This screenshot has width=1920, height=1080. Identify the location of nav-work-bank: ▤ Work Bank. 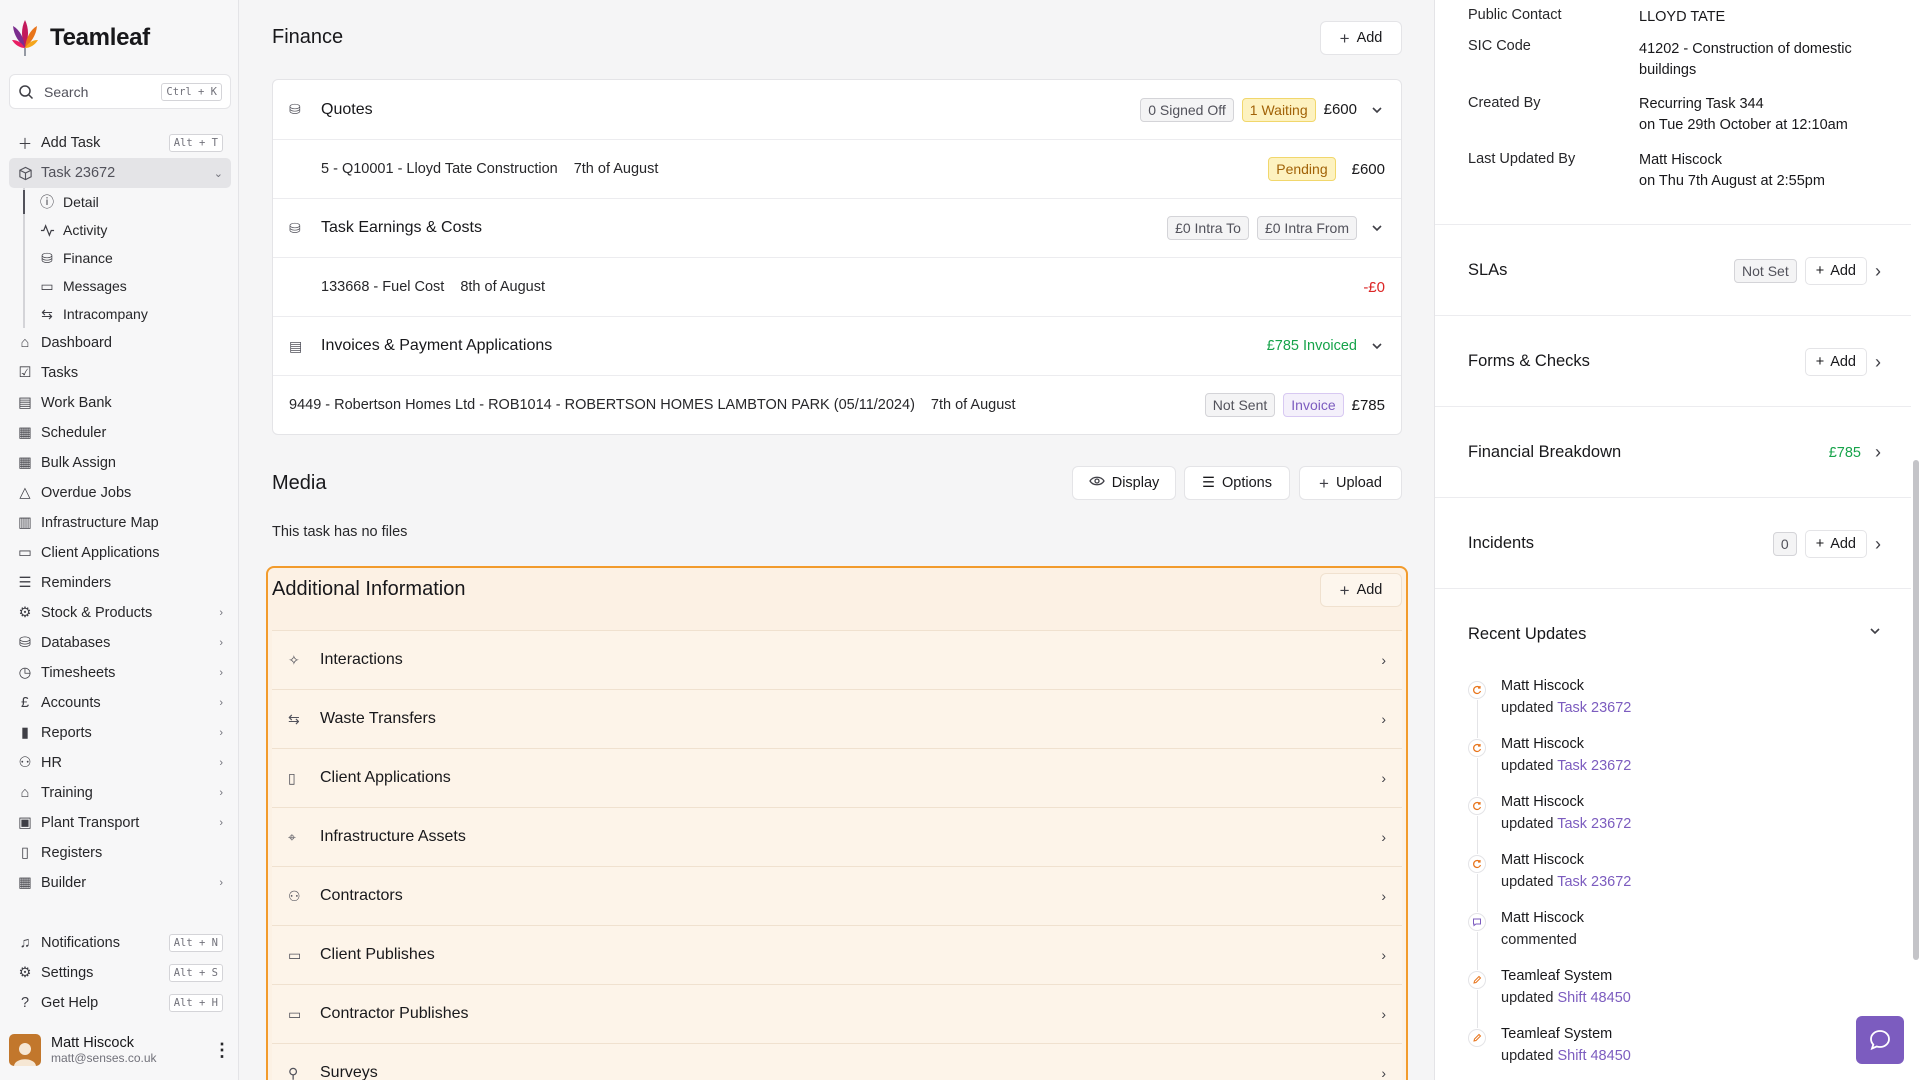
(120, 403).